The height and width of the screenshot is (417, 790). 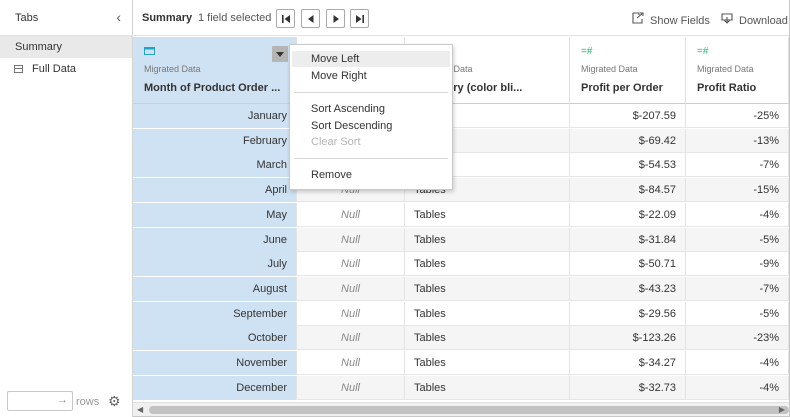 What do you see at coordinates (727, 88) in the screenshot?
I see `column-name: Profit Ratio` at bounding box center [727, 88].